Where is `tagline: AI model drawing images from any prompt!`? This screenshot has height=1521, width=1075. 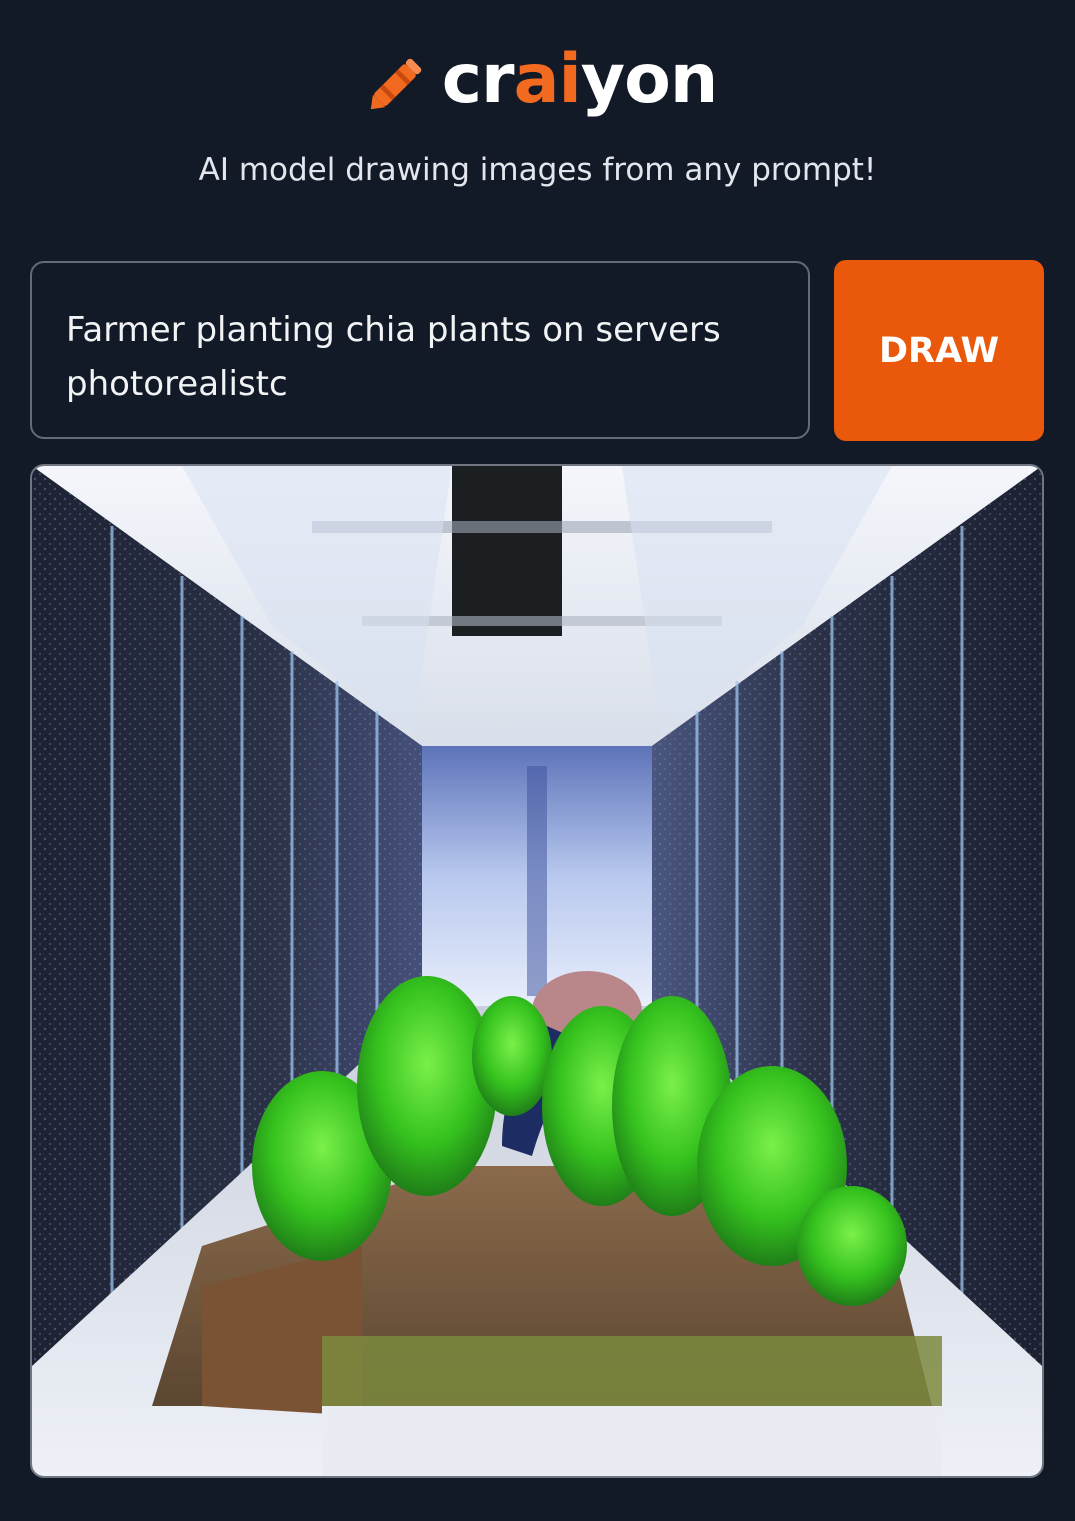
tagline: AI model drawing images from any prompt! is located at coordinates (537, 170).